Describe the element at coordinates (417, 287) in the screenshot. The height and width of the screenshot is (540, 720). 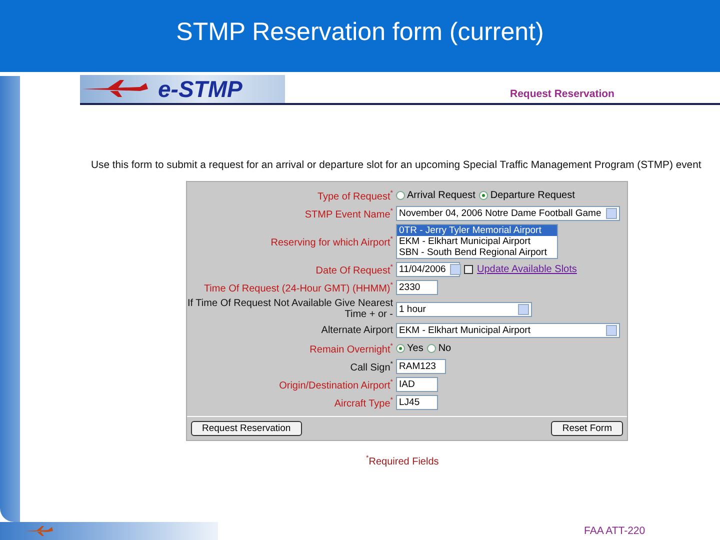
I see `input-field: 2330` at that location.